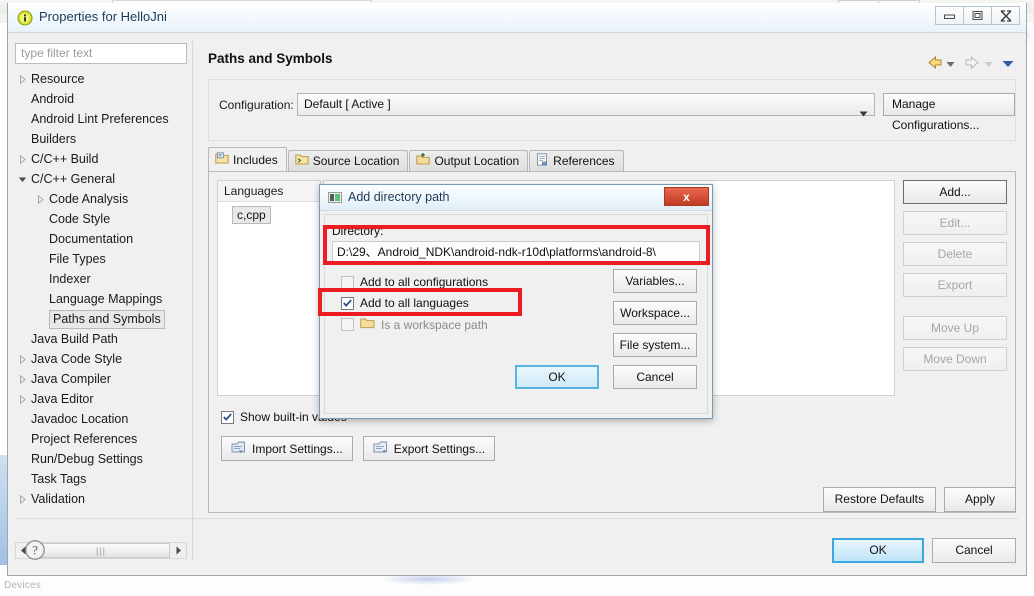 The height and width of the screenshot is (596, 1034). Describe the element at coordinates (256, 105) in the screenshot. I see `configuration-label: Configuration:` at that location.